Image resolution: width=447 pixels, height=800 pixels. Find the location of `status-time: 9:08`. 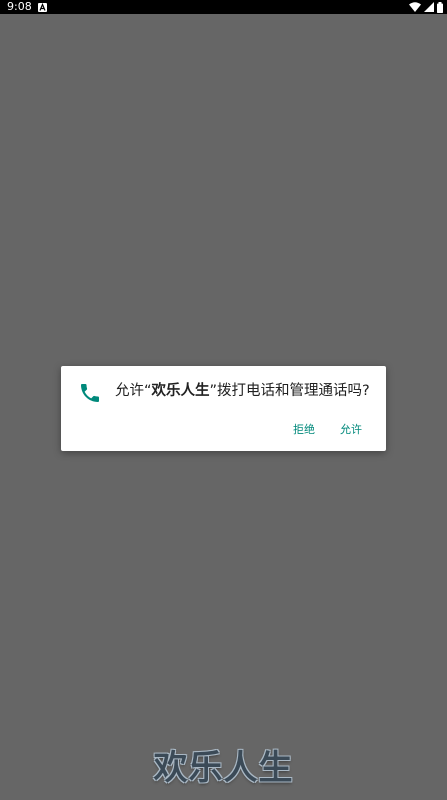

status-time: 9:08 is located at coordinates (19, 6).